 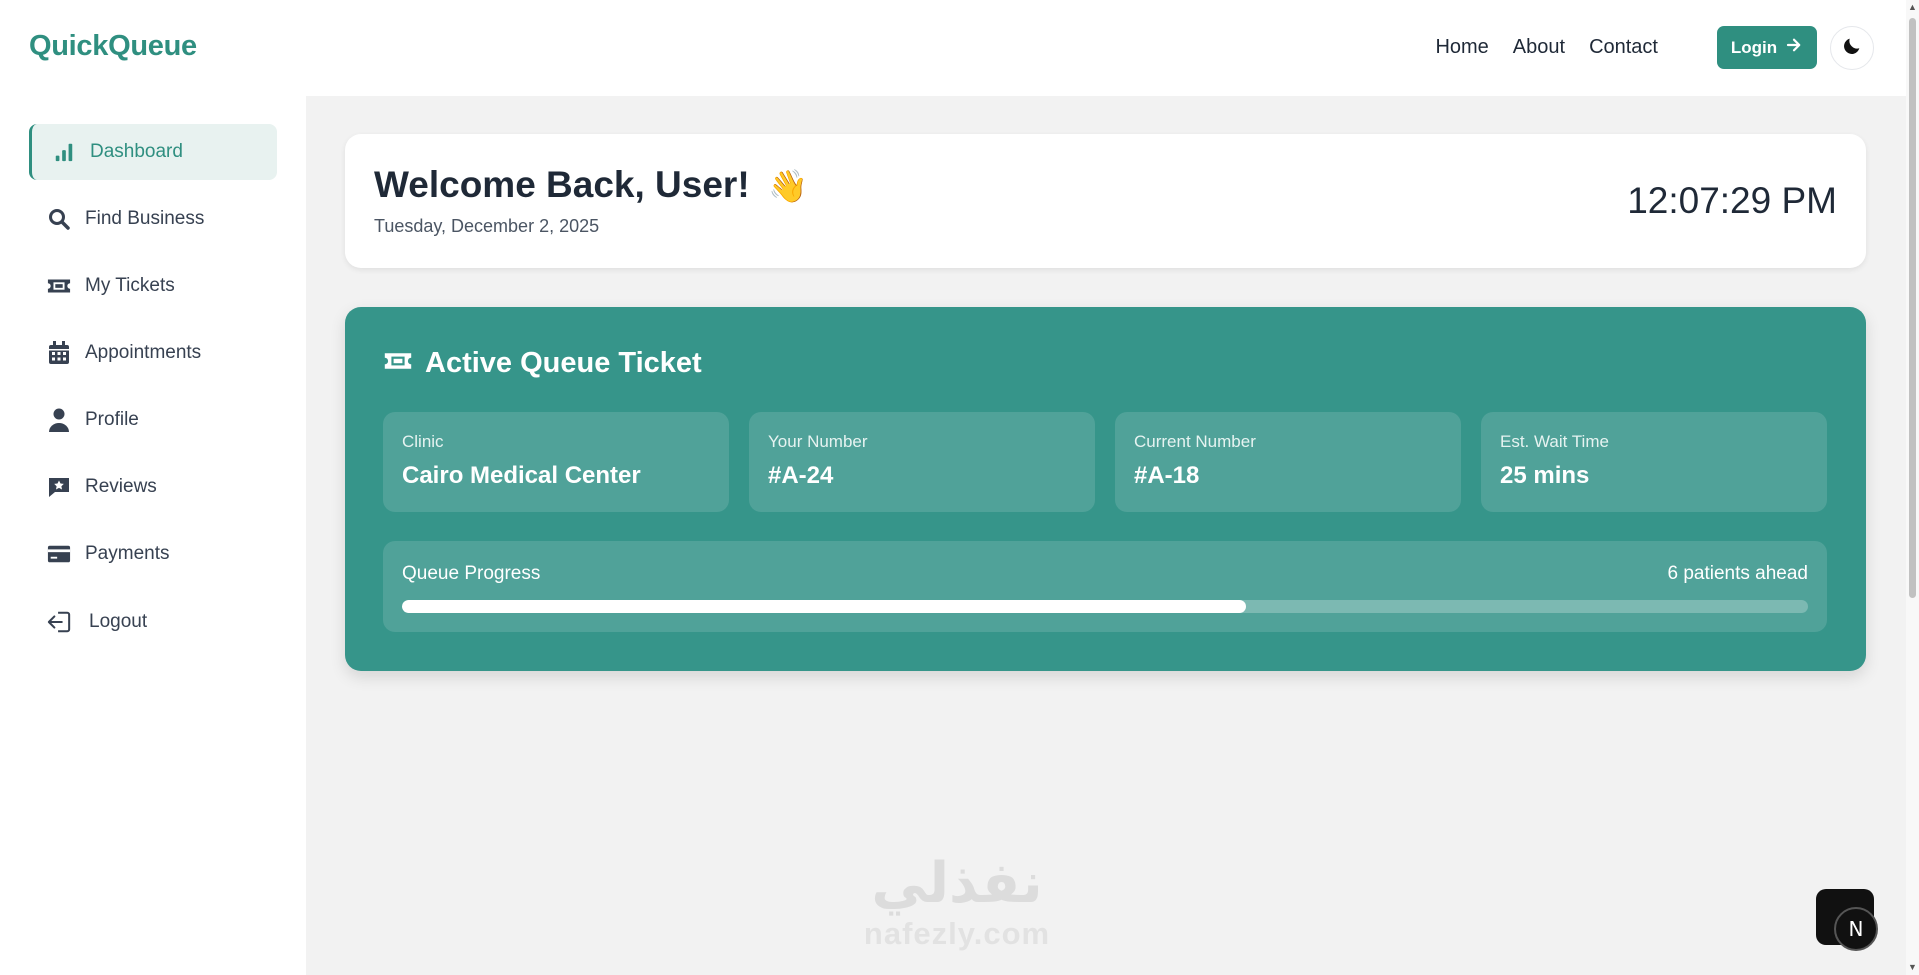 I want to click on watermark-latin: nafezly.com, so click(x=957, y=933).